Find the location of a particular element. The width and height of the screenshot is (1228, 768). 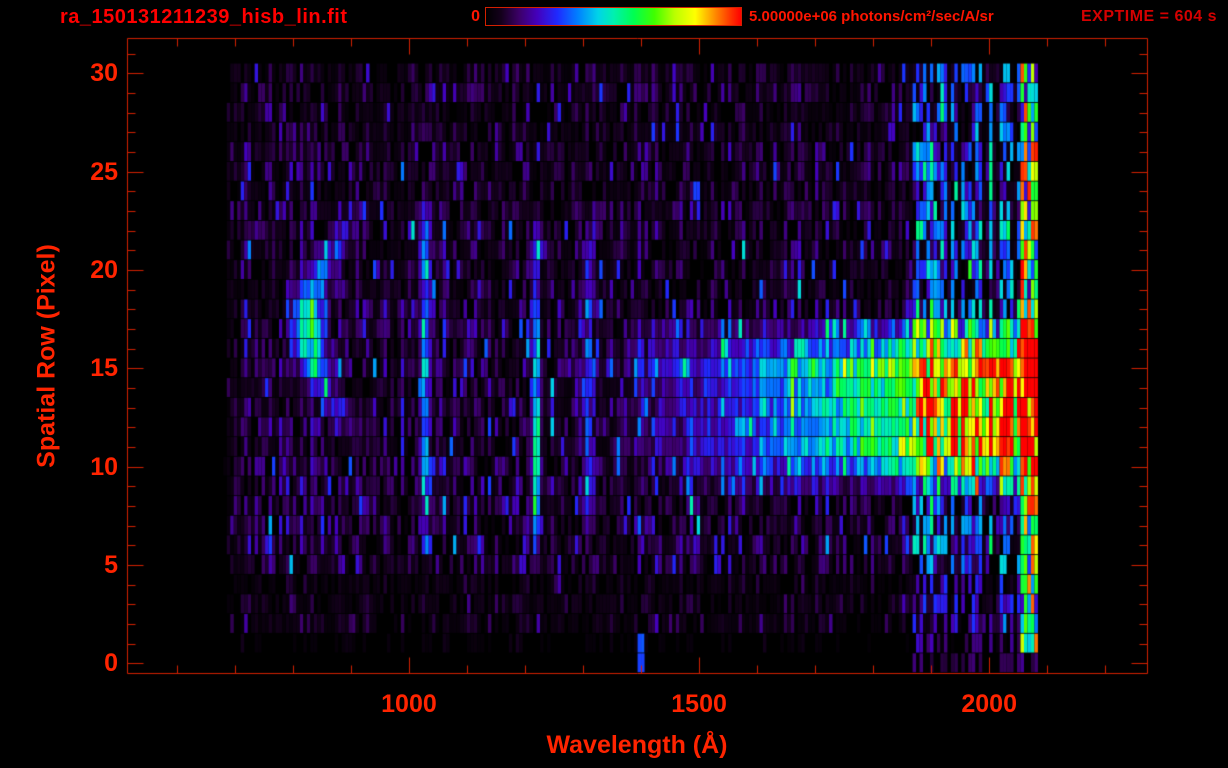

y-tick-label: 20 is located at coordinates (104, 269).